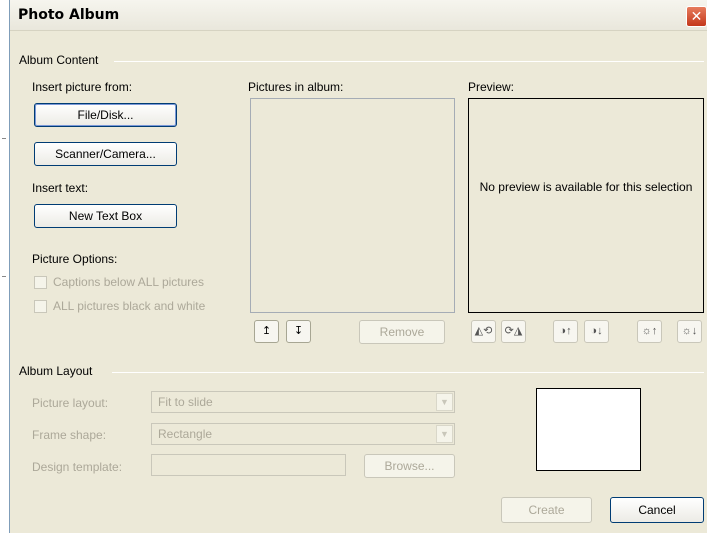  Describe the element at coordinates (105, 216) in the screenshot. I see `new-text-box-button: New Text Box` at that location.